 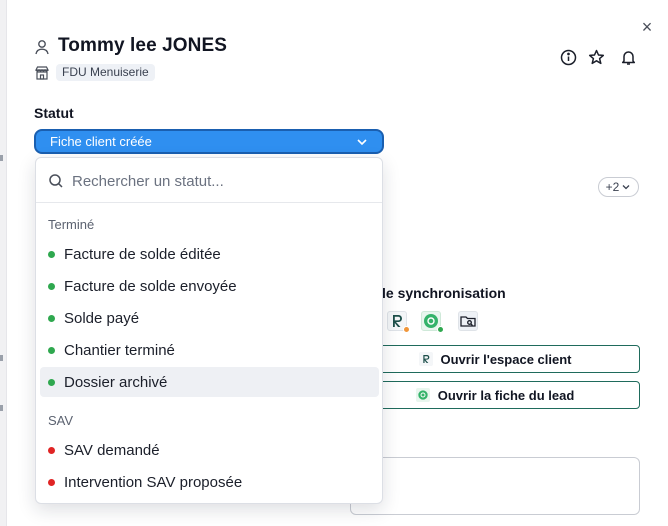 I want to click on group-label-sav: SAV, so click(x=61, y=420).